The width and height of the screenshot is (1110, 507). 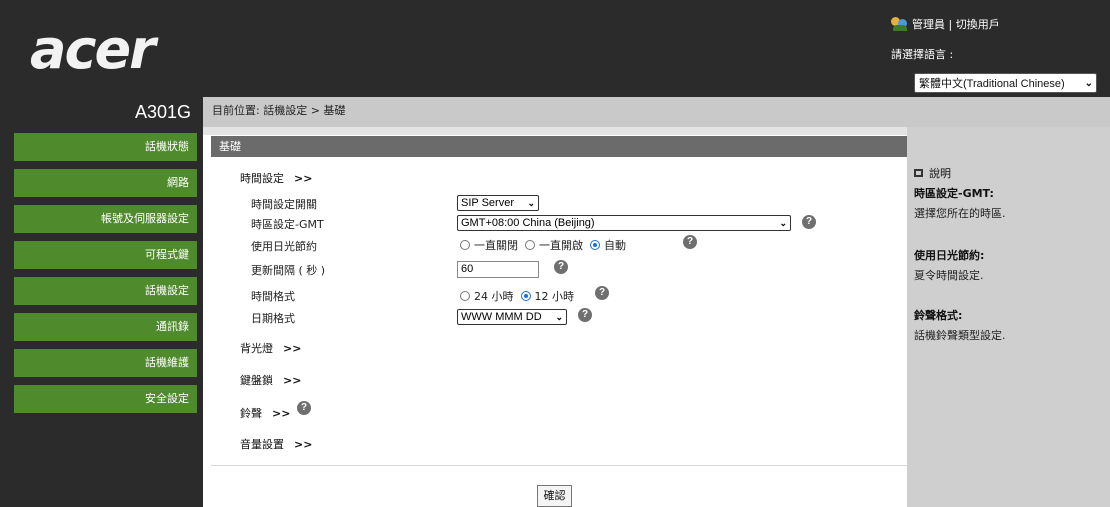 I want to click on help-entry-title: 使用日光節約:, so click(x=949, y=255).